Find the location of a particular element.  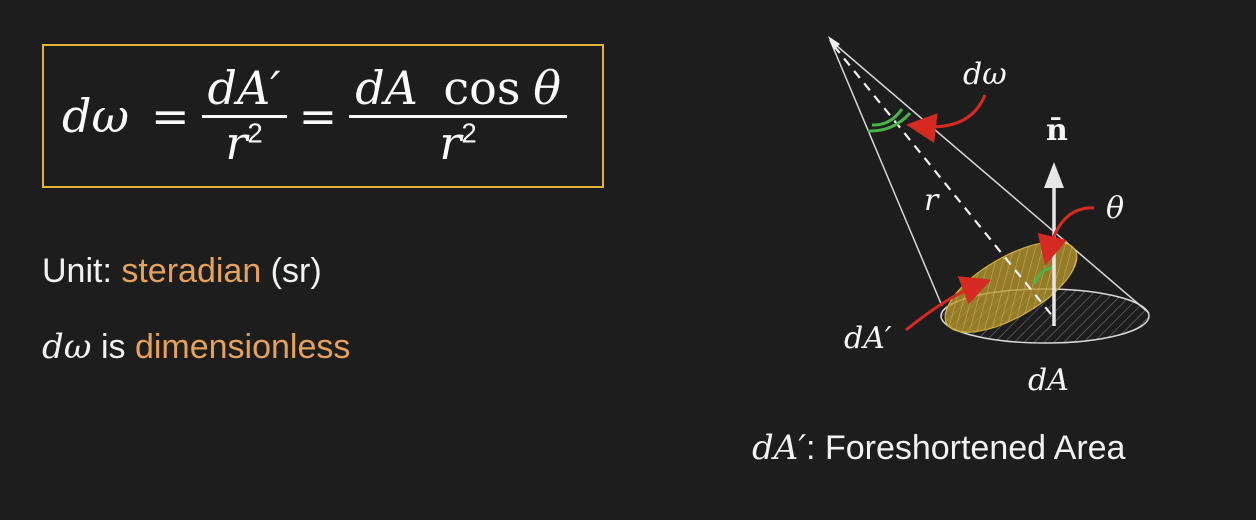

label-r: r is located at coordinates (932, 200).